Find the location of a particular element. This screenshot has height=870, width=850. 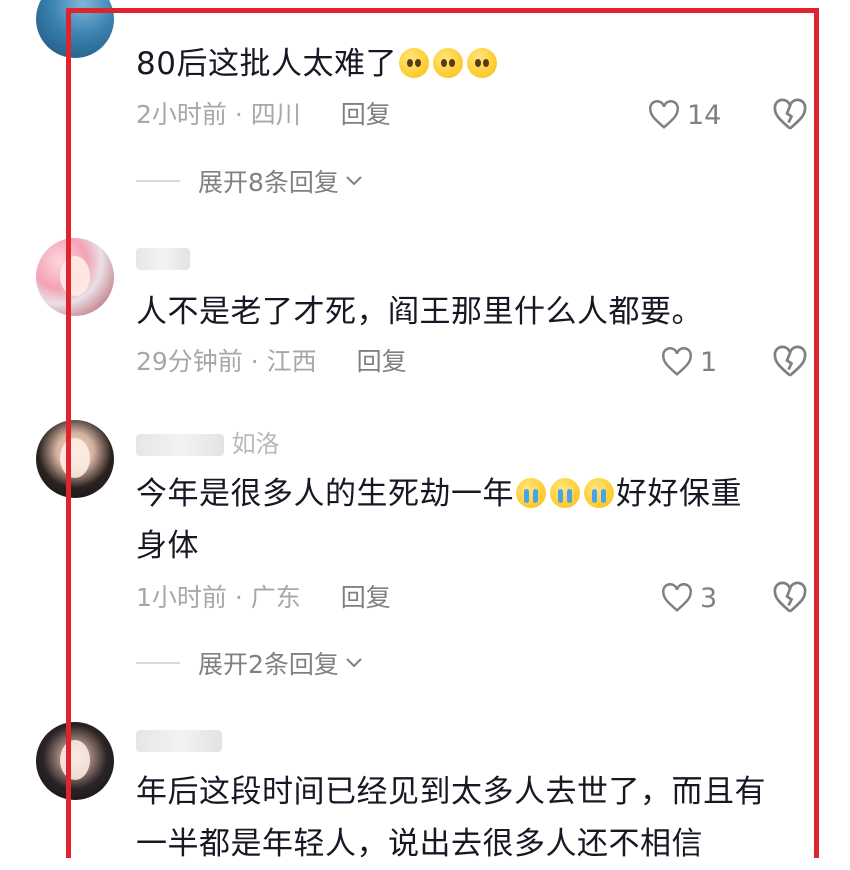

comment-meta: 29分钟前 · 江西 回复 is located at coordinates (271, 362).